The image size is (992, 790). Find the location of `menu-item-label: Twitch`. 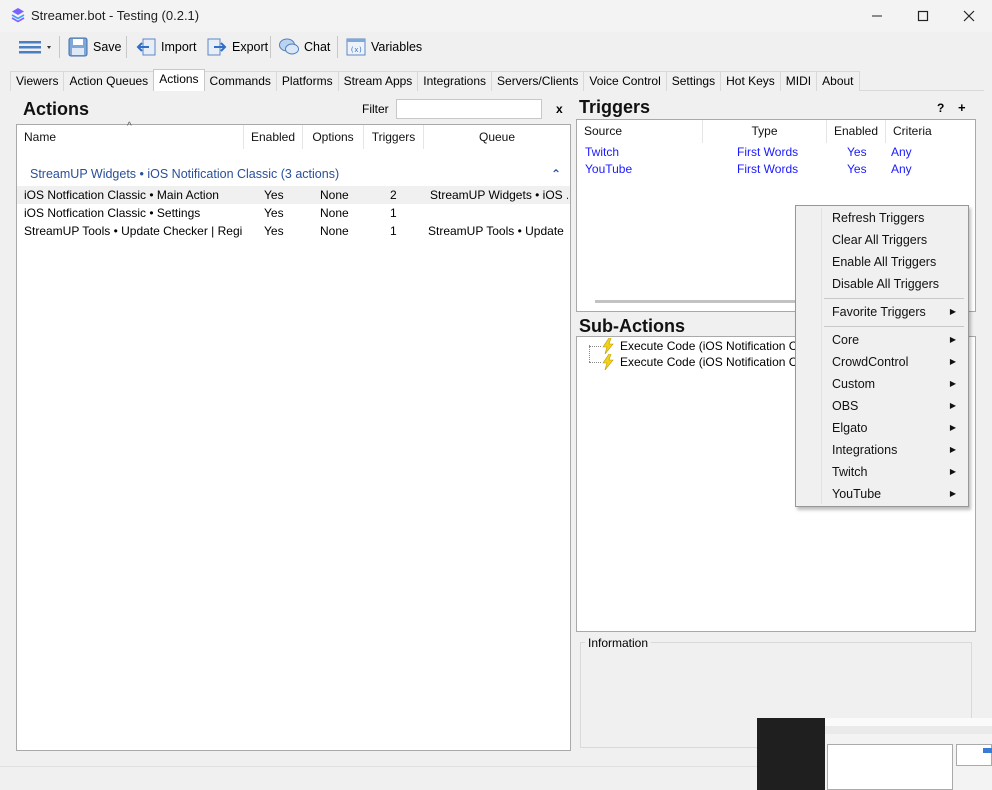

menu-item-label: Twitch is located at coordinates (850, 472).